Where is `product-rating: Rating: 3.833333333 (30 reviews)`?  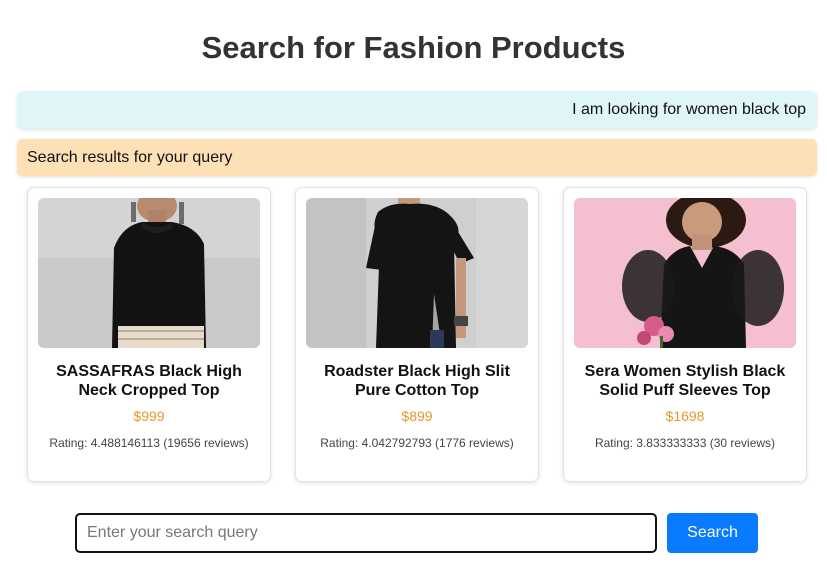
product-rating: Rating: 3.833333333 (30 reviews) is located at coordinates (685, 443).